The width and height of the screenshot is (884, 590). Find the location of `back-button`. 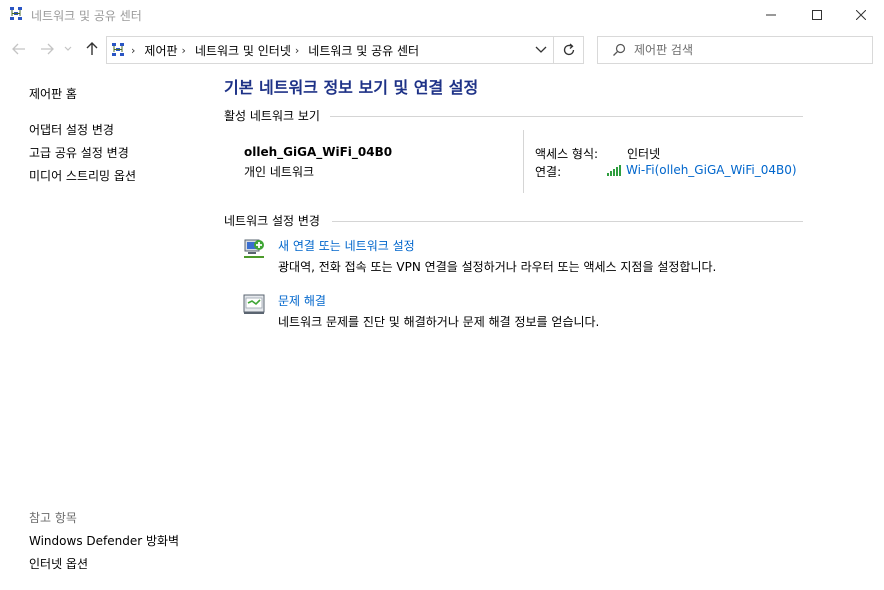

back-button is located at coordinates (19, 49).